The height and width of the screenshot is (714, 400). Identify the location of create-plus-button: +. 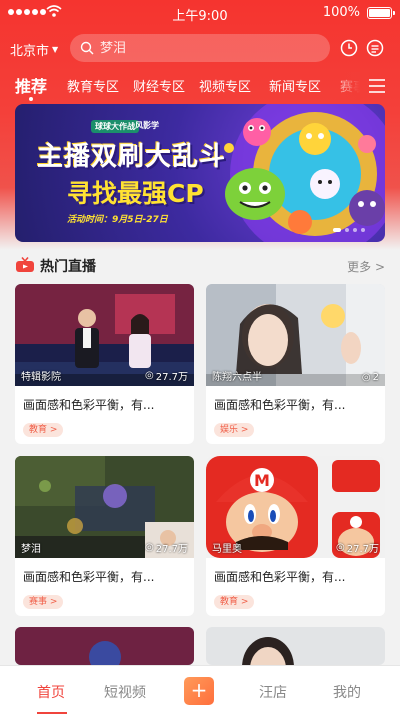
(199, 691).